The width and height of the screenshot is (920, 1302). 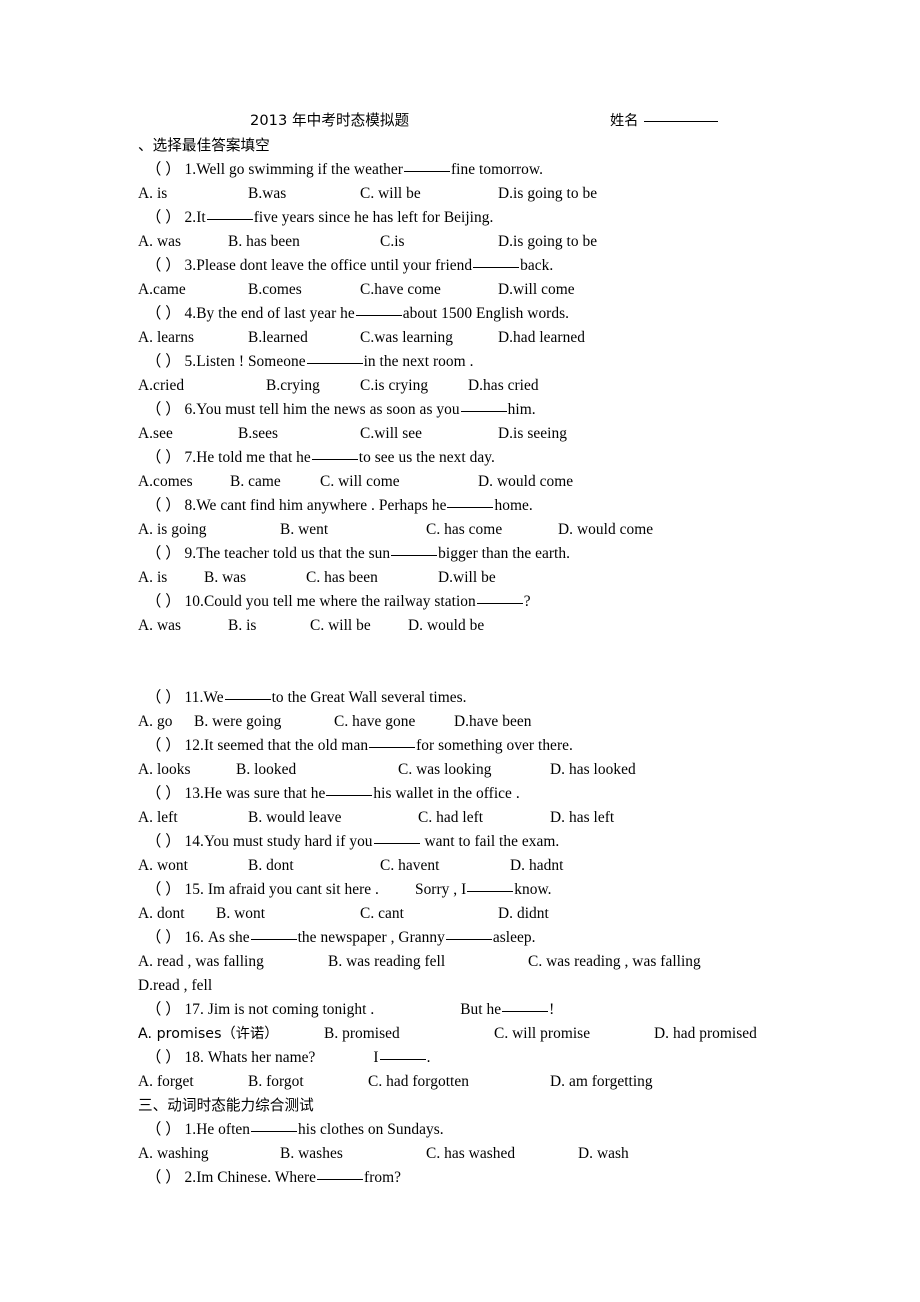 What do you see at coordinates (523, 914) in the screenshot?
I see `option-d: D. didnt` at bounding box center [523, 914].